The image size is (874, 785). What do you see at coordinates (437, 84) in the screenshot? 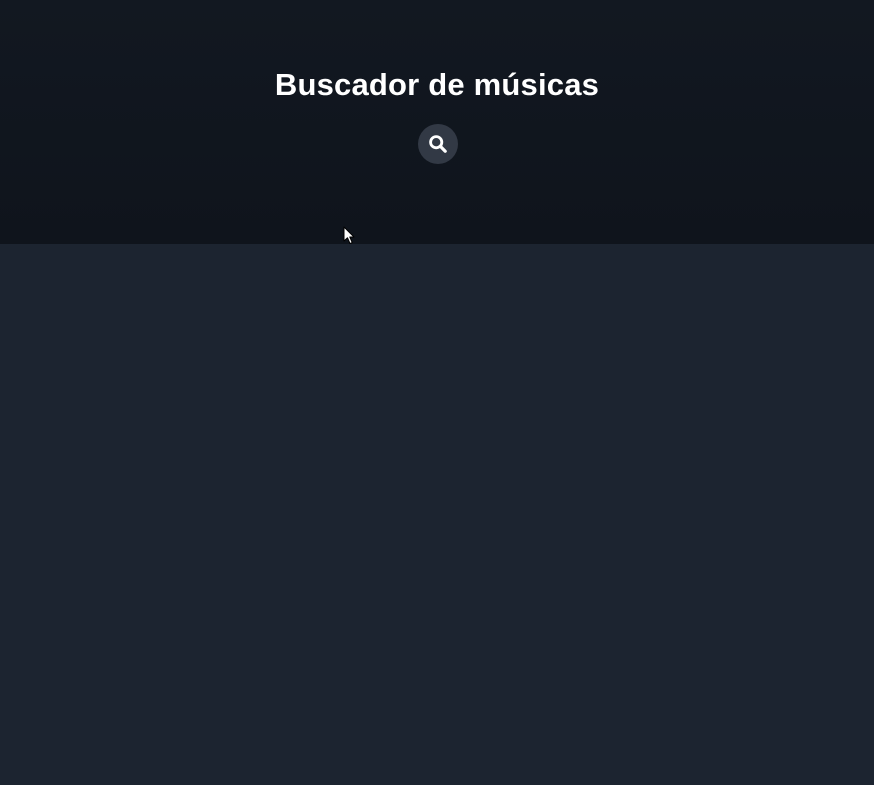
I see `page-title: Buscador de músicas` at bounding box center [437, 84].